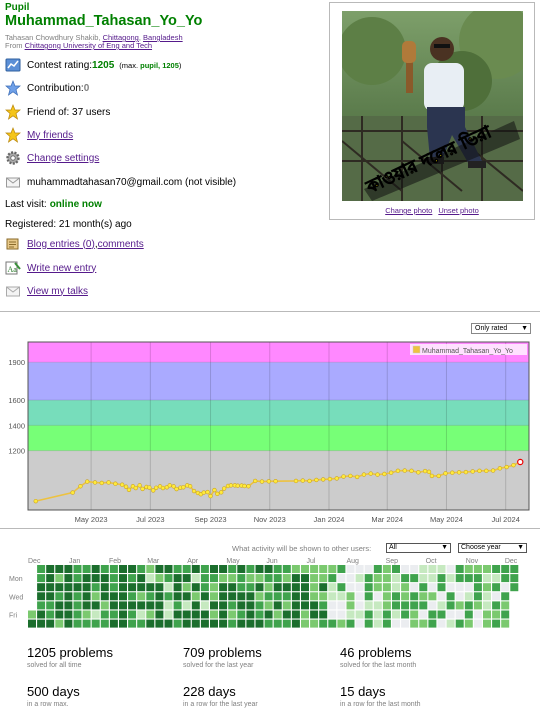 This screenshot has height=712, width=540. What do you see at coordinates (63, 158) in the screenshot?
I see `change-settings-link: Change settings` at bounding box center [63, 158].